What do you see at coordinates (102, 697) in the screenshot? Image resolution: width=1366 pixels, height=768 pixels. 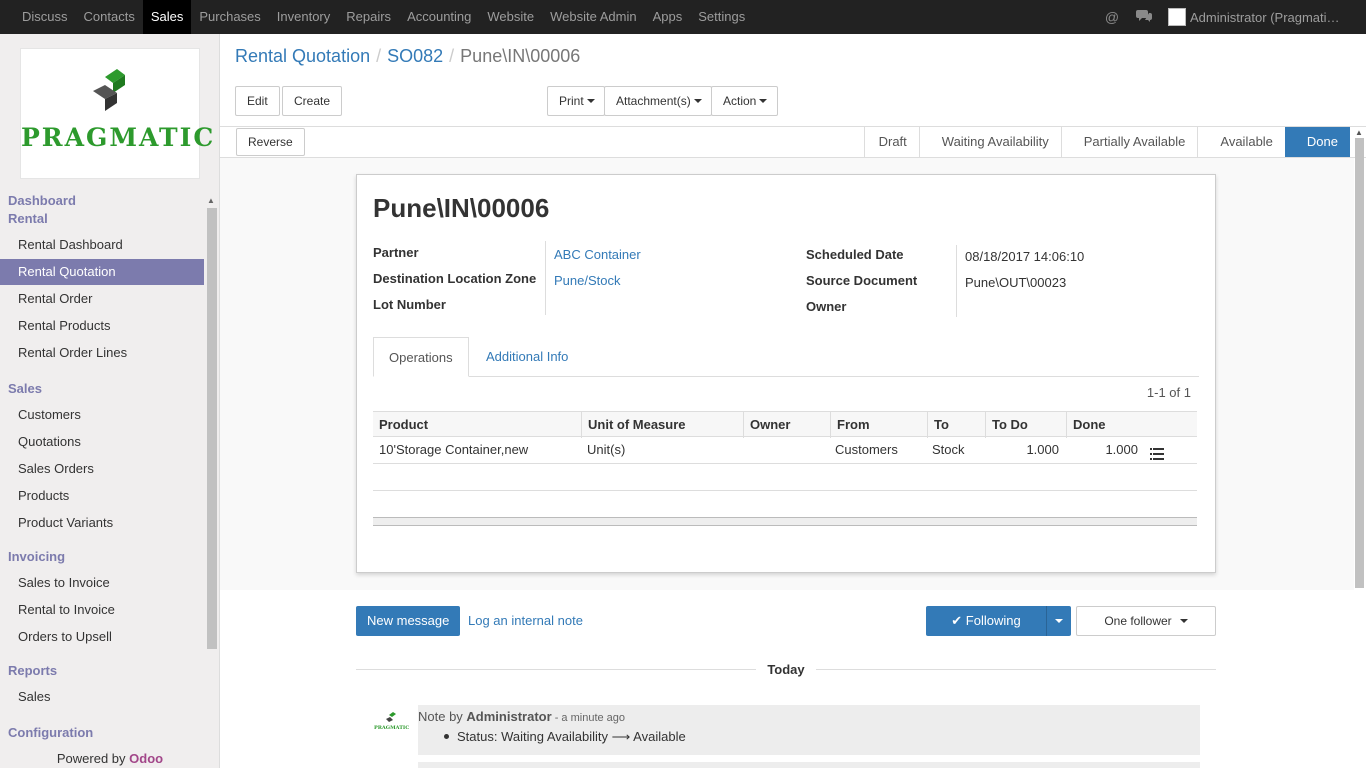 I see `sidebar-item-sales: Sales` at bounding box center [102, 697].